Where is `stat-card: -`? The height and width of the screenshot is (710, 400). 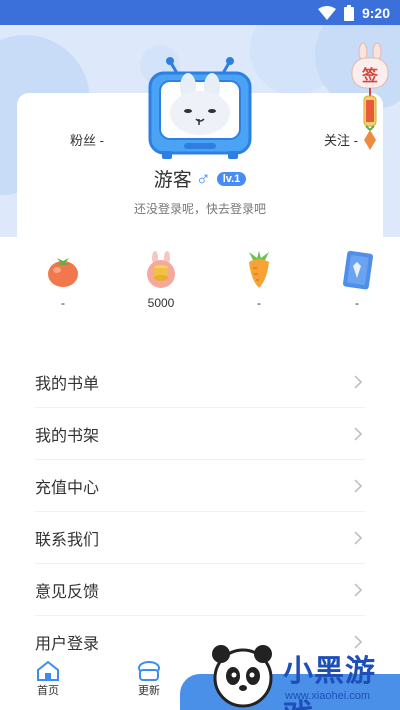
stat-card: - is located at coordinates (357, 285).